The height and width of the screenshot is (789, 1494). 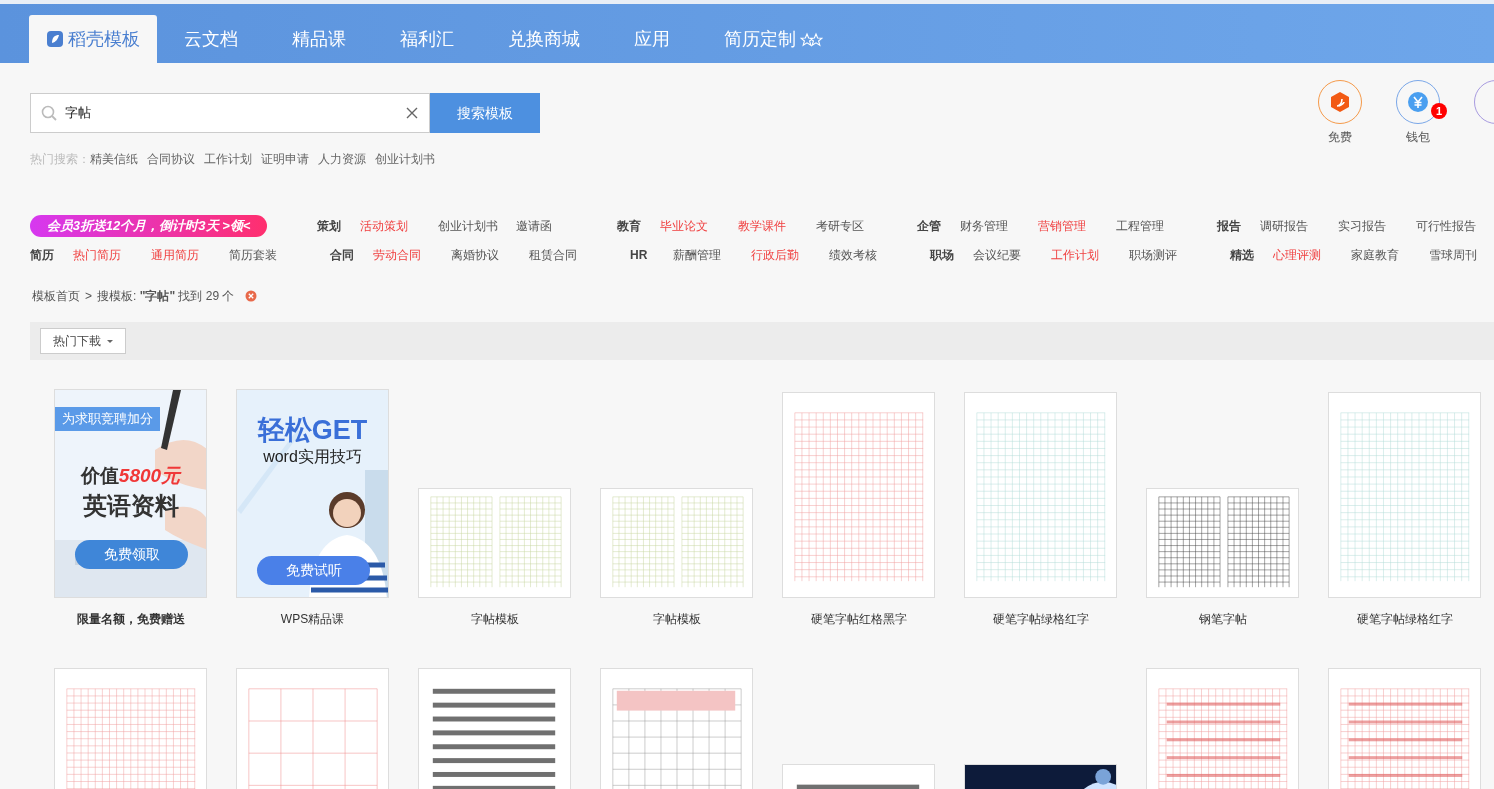 What do you see at coordinates (130, 619) in the screenshot?
I see `template-title: 限量名额，免费赠送` at bounding box center [130, 619].